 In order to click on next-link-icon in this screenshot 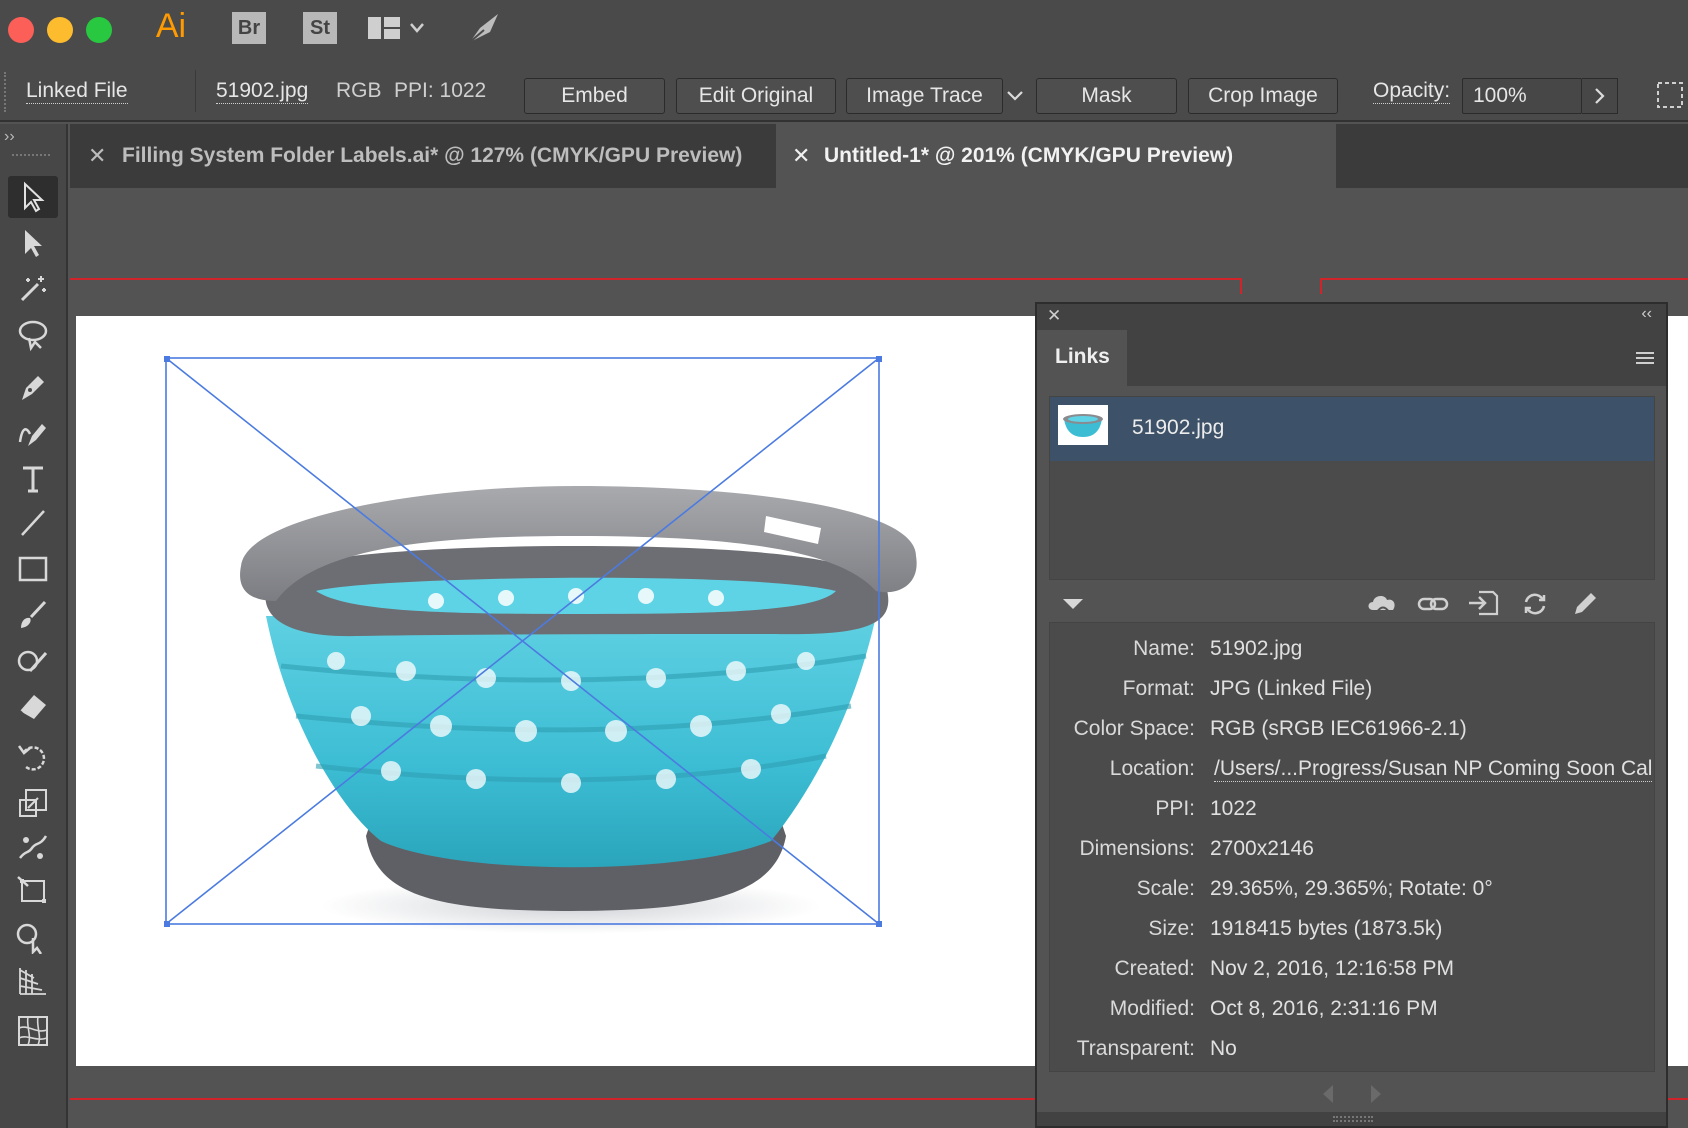, I will do `click(1376, 1096)`.